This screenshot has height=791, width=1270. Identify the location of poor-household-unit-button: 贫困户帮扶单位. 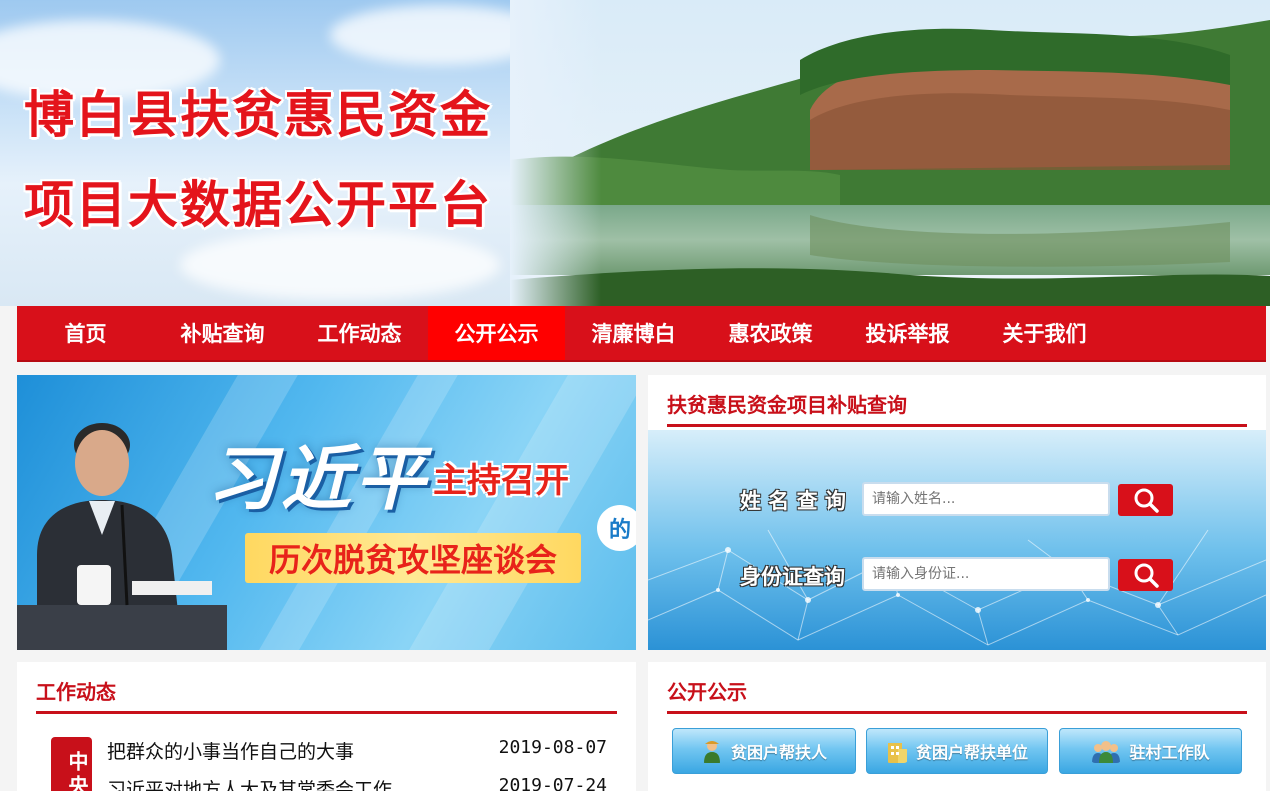
(957, 751).